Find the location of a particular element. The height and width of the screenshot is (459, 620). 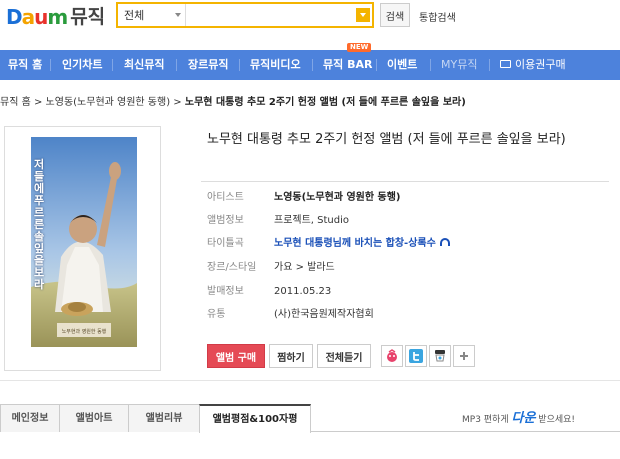

mp3-note-brand: 다운 is located at coordinates (523, 418).